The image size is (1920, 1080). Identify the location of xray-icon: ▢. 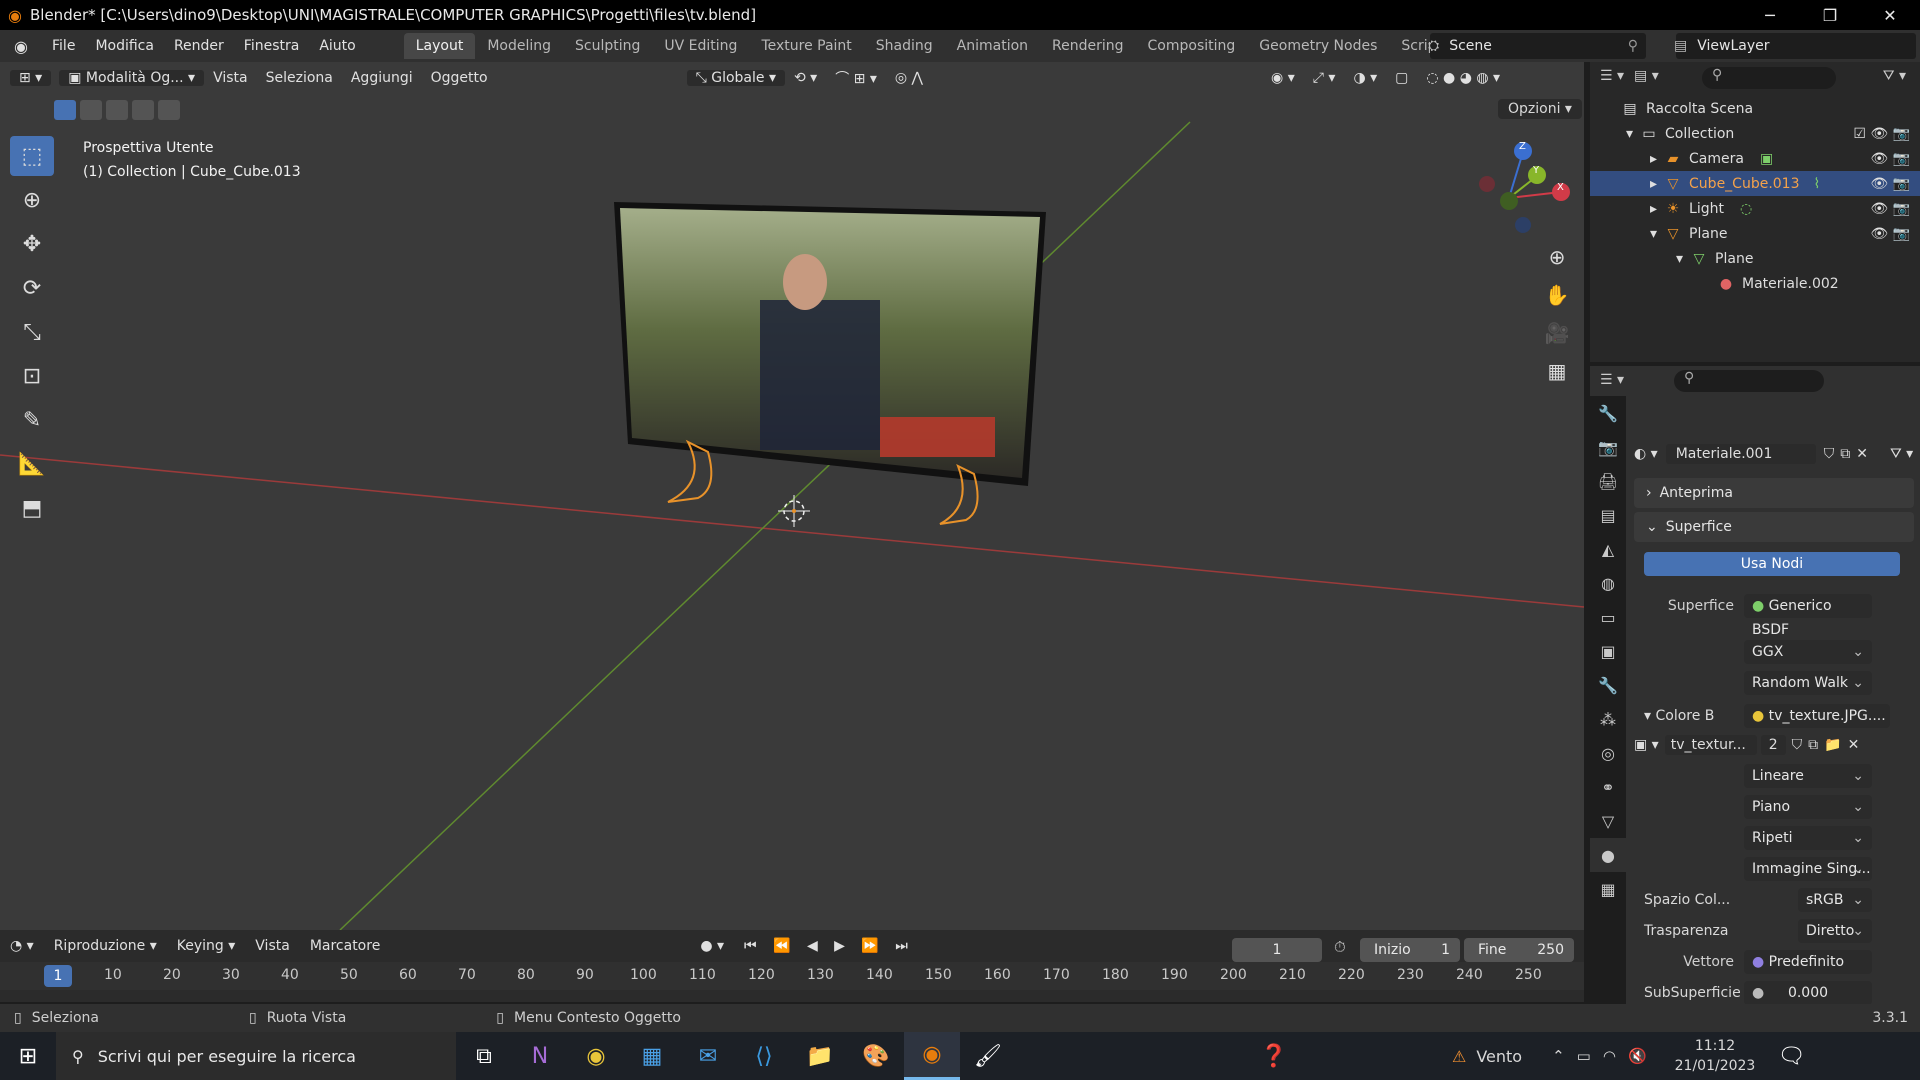
(1401, 78).